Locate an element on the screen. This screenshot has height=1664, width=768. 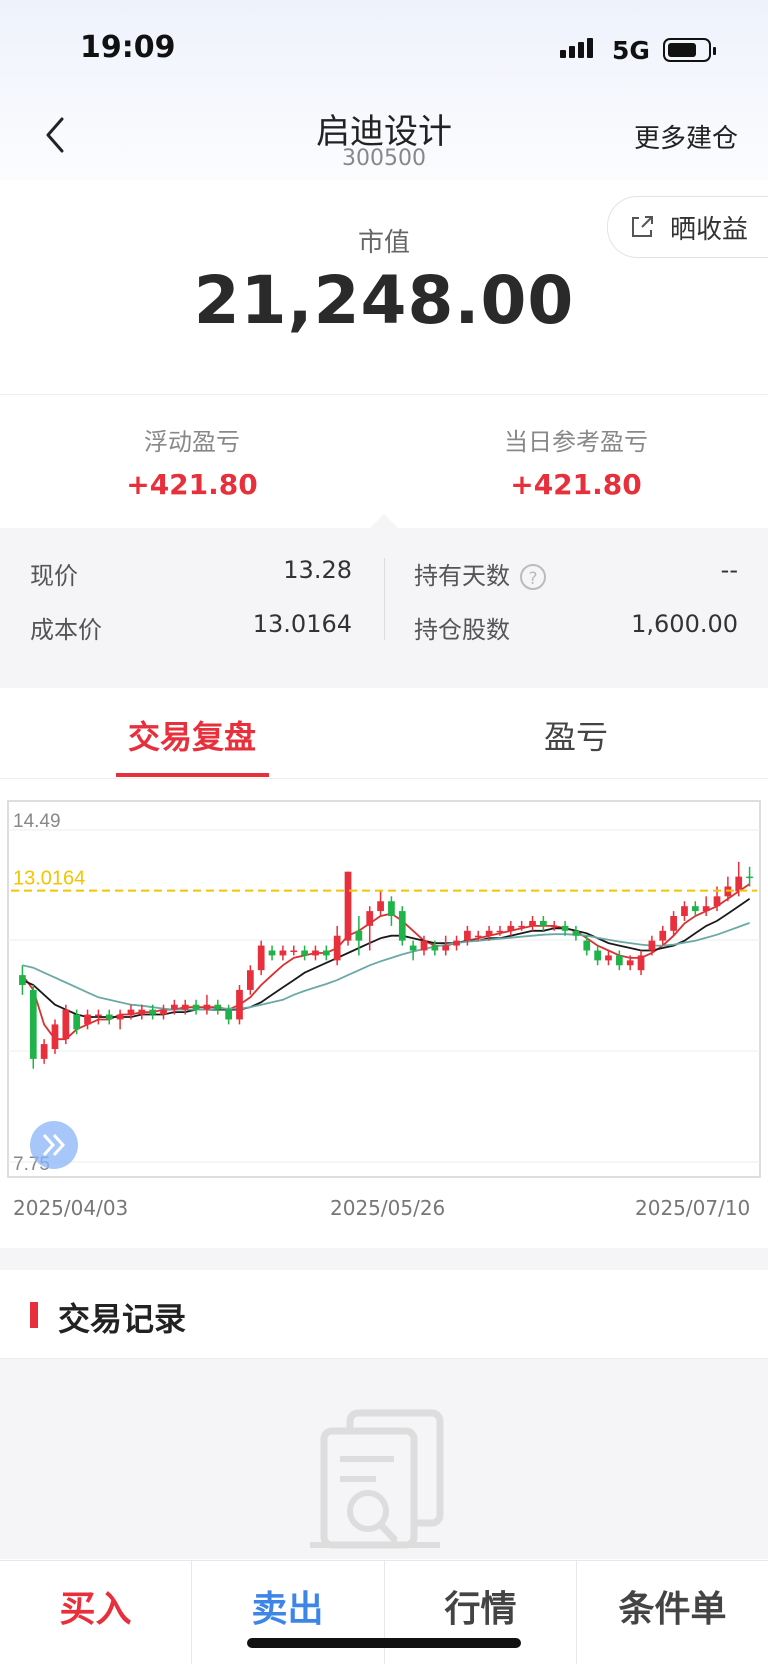
network-type: 5G is located at coordinates (631, 50).